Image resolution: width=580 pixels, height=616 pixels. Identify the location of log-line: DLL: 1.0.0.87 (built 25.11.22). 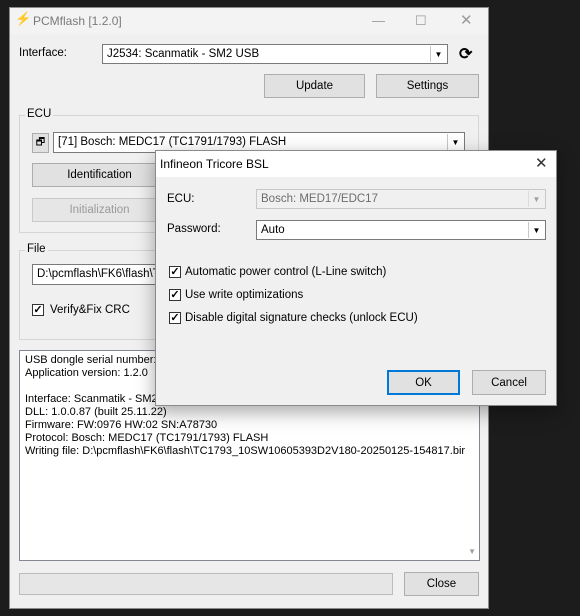
(96, 412).